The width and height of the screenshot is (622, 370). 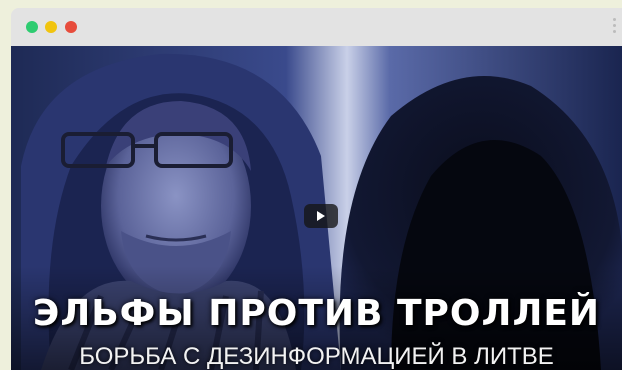 I want to click on window-maximize-button, so click(x=71, y=27).